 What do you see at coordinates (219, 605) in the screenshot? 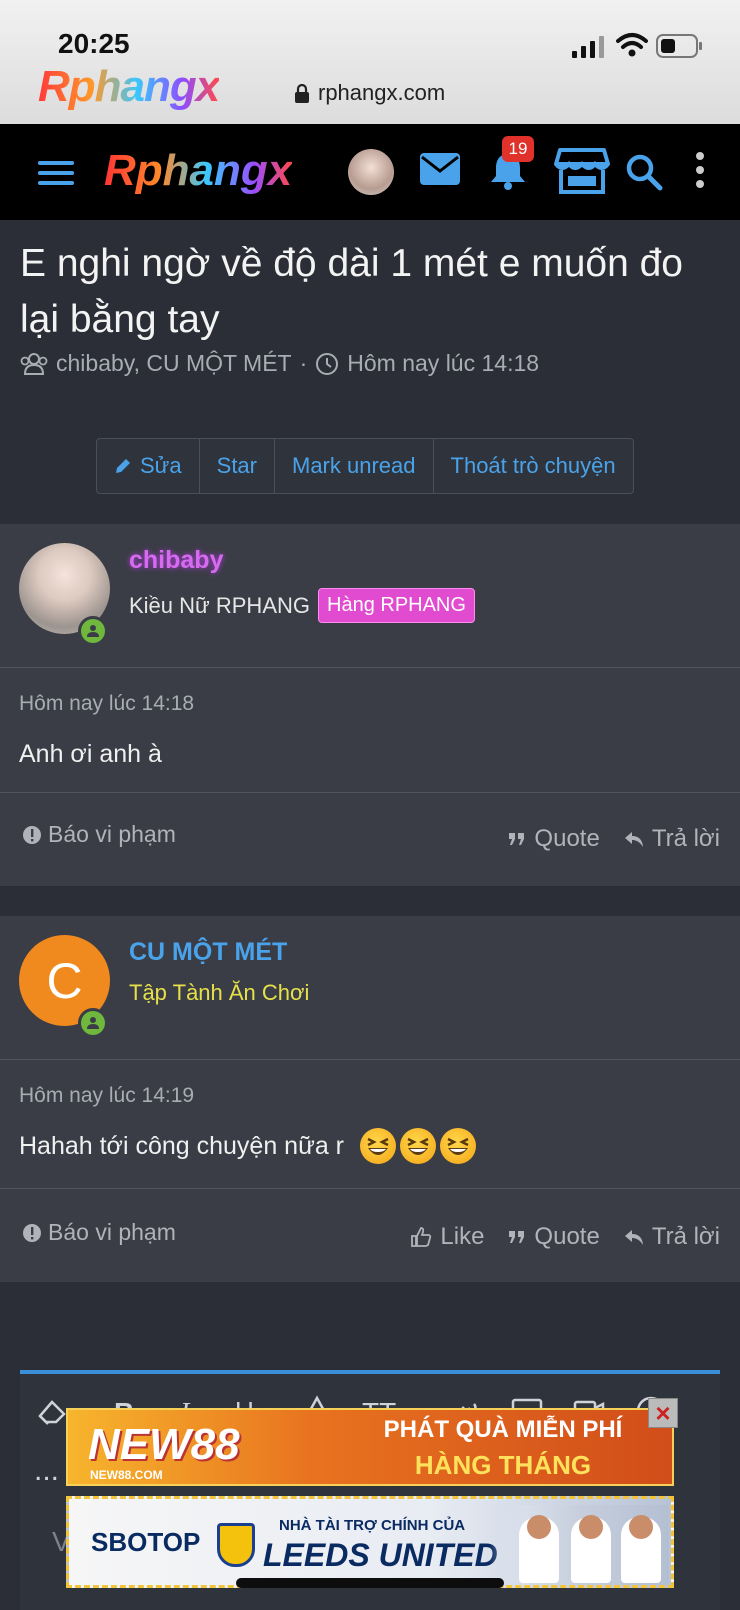
I see `user-title: Kiều Nữ RPHANG` at bounding box center [219, 605].